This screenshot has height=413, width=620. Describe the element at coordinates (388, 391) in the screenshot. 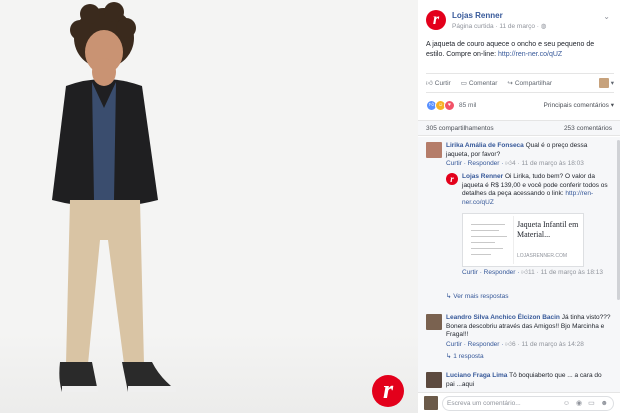

I see `brand-logo: r` at that location.